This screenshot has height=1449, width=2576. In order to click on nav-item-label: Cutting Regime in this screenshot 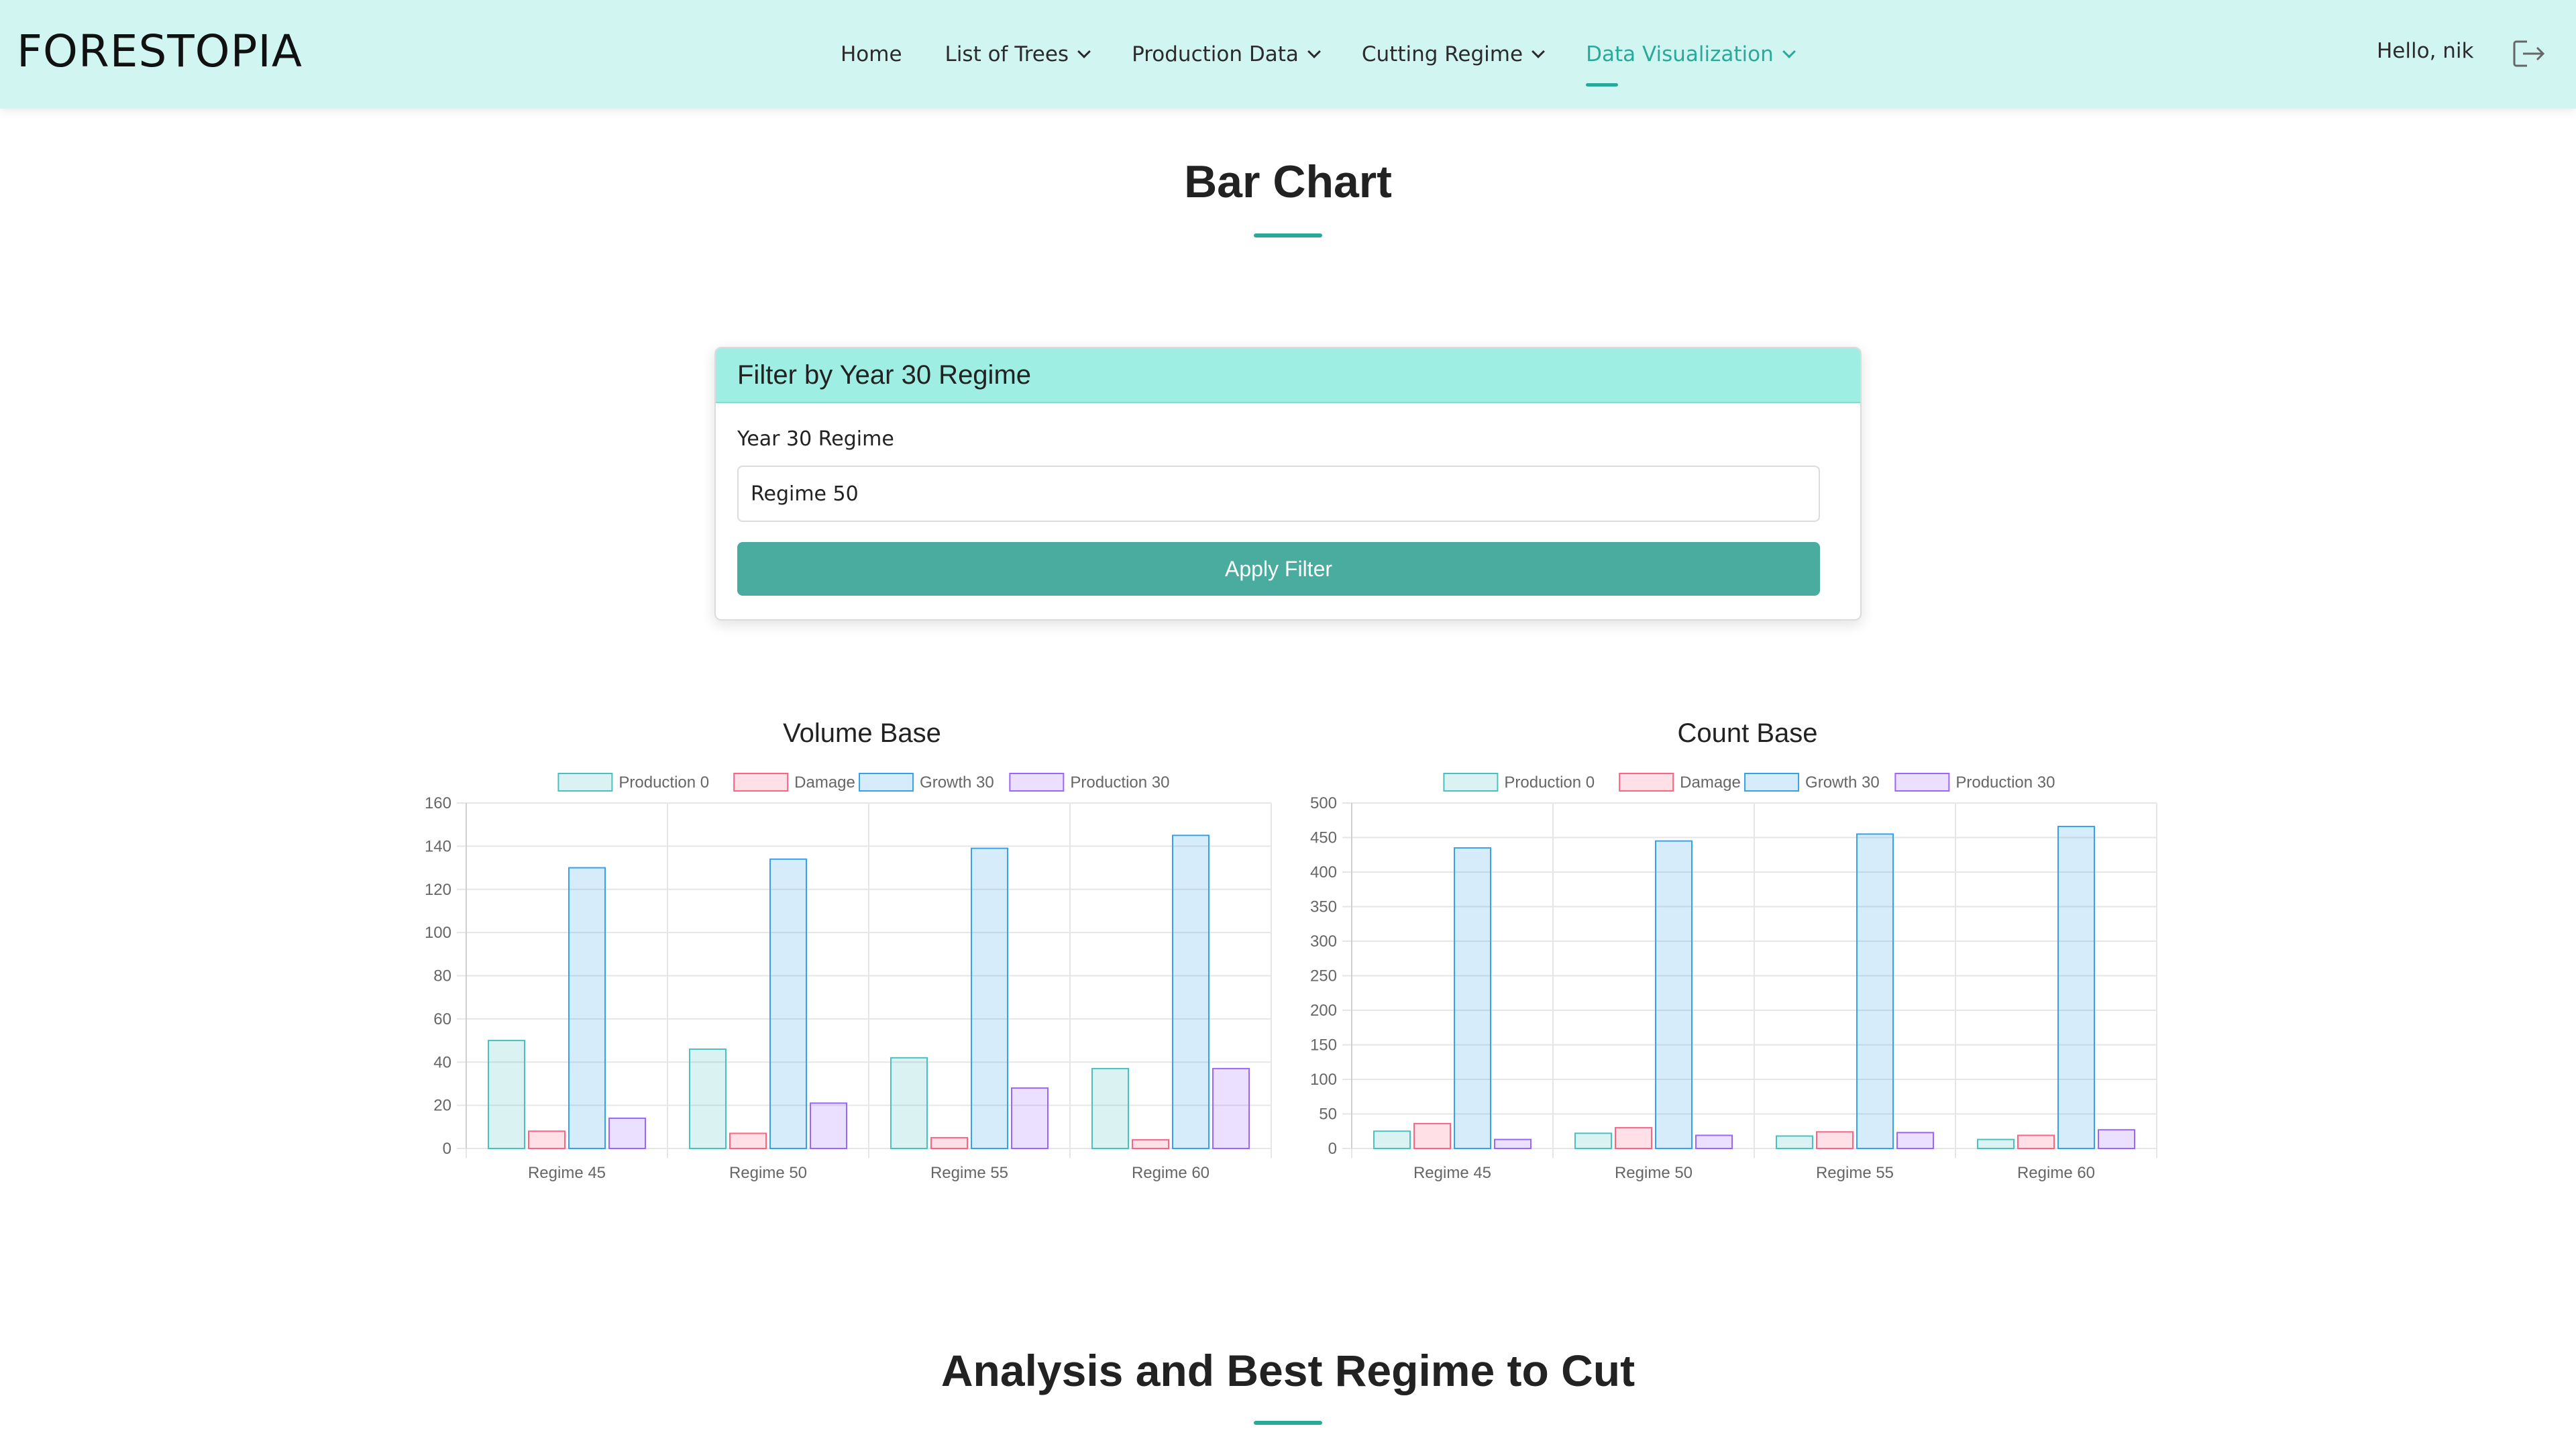, I will do `click(1442, 54)`.